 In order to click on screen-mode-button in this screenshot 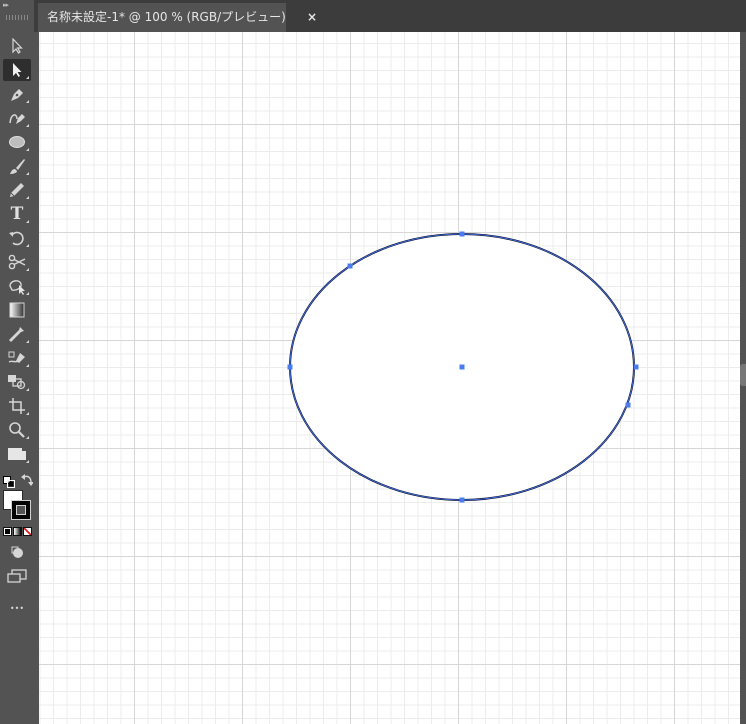, I will do `click(17, 576)`.